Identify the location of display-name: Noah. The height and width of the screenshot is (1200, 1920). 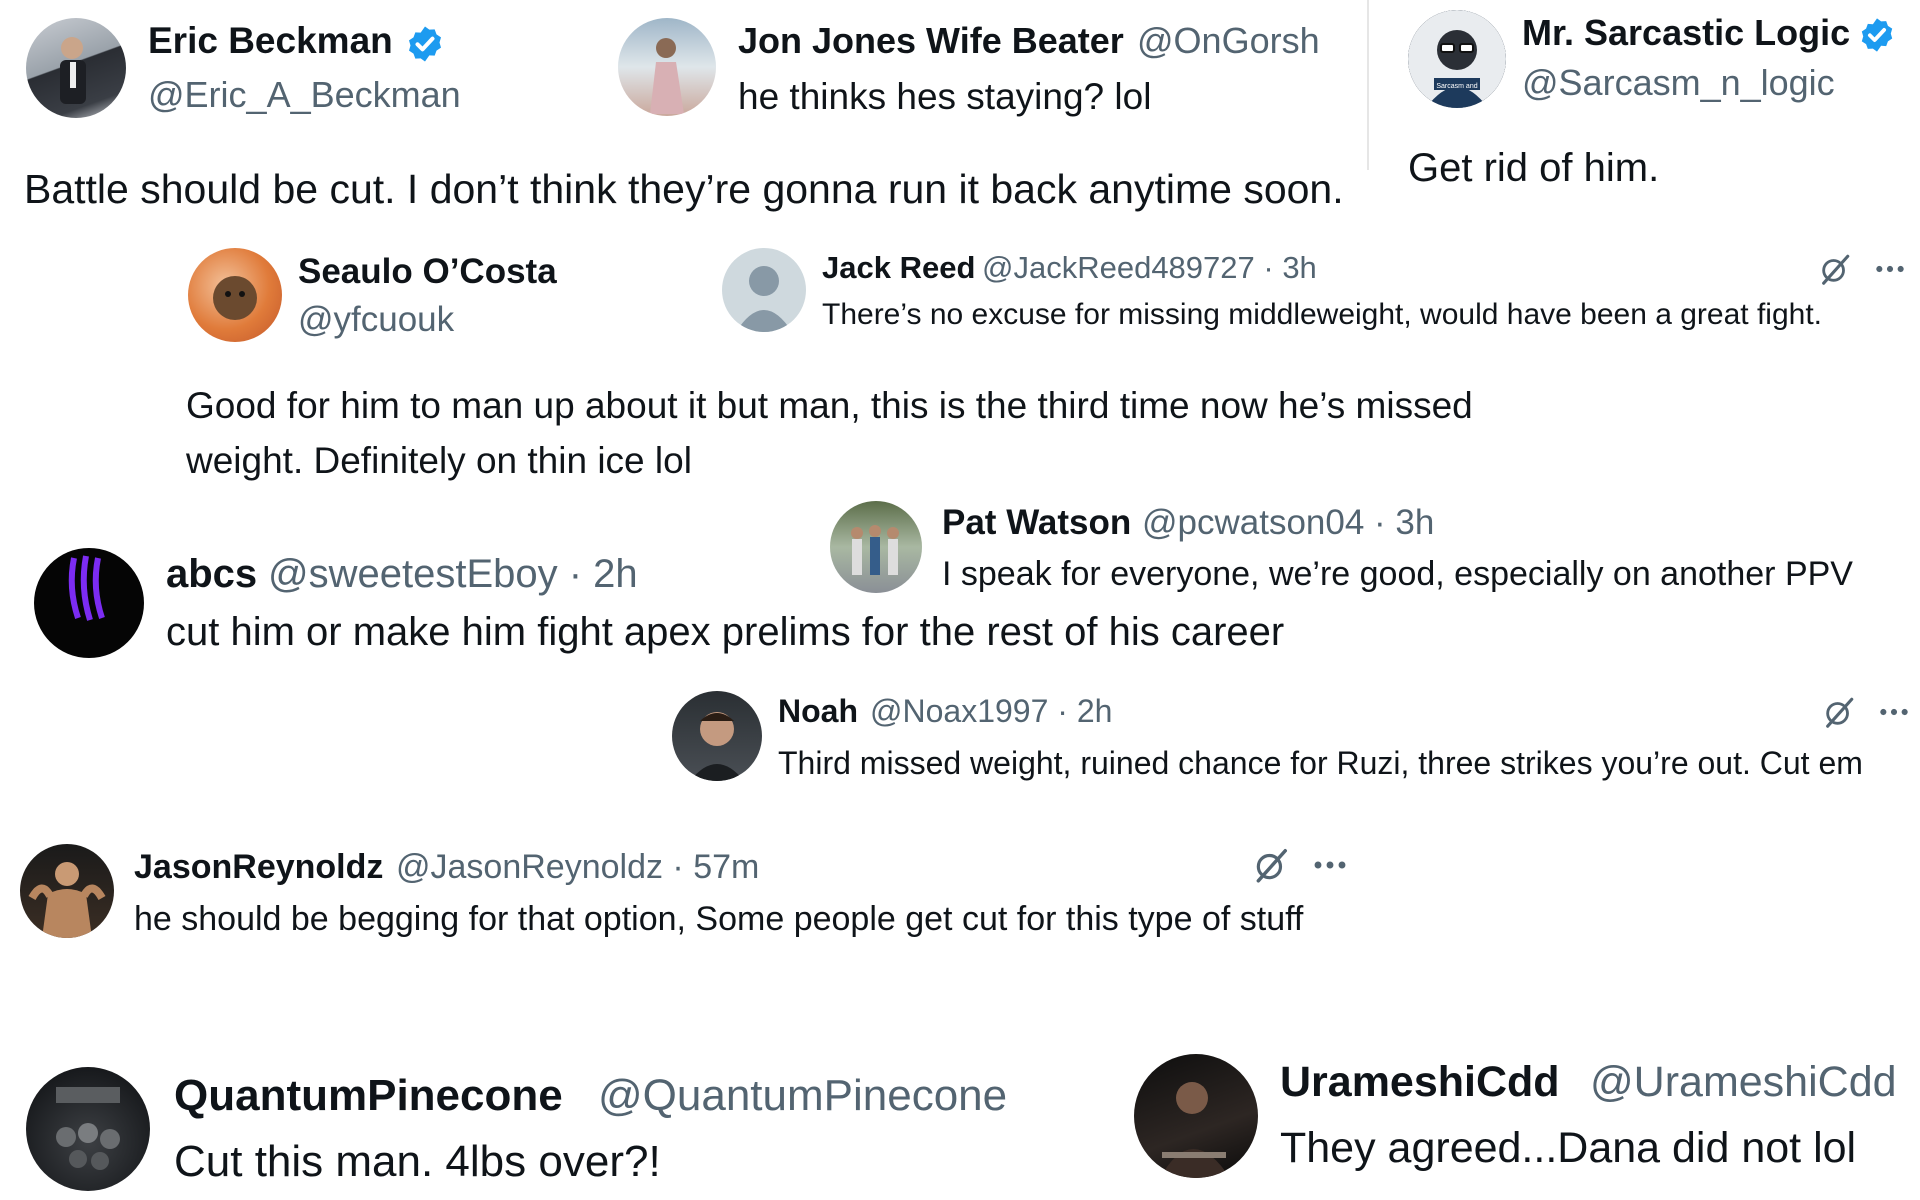
(818, 711).